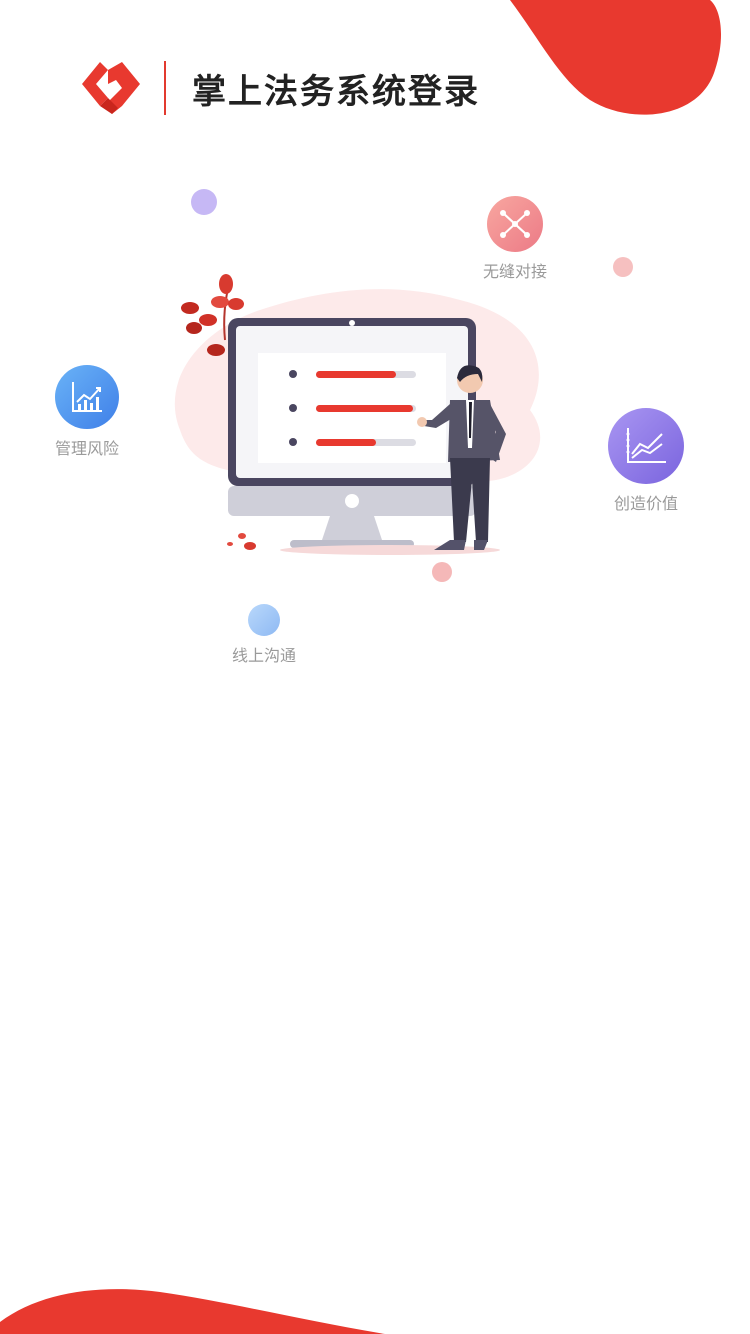 Image resolution: width=750 pixels, height=1334 pixels. What do you see at coordinates (165, 88) in the screenshot?
I see `header-divider` at bounding box center [165, 88].